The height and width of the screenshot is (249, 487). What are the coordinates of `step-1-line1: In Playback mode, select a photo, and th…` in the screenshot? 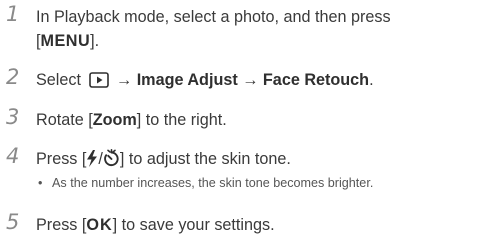 It's located at (213, 17).